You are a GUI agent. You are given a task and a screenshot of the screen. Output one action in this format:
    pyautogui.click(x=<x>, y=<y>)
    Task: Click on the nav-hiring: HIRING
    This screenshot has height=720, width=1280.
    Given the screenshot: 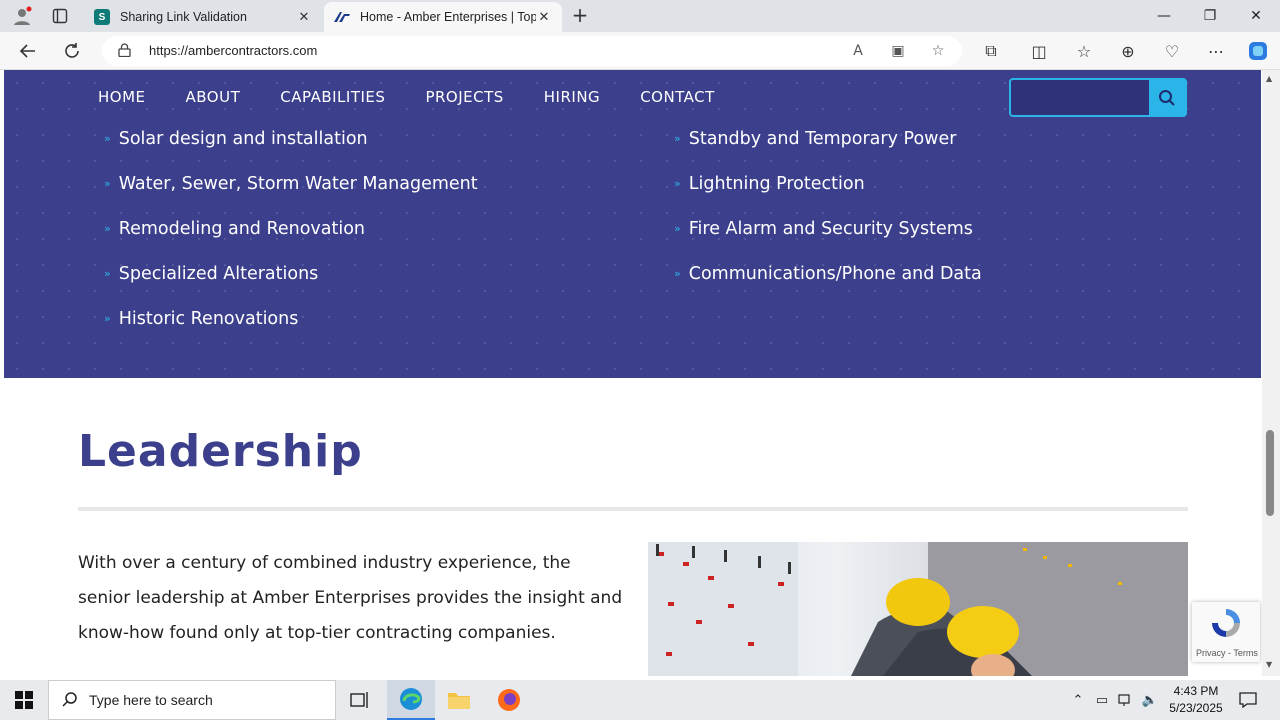 What is the action you would take?
    pyautogui.click(x=572, y=97)
    